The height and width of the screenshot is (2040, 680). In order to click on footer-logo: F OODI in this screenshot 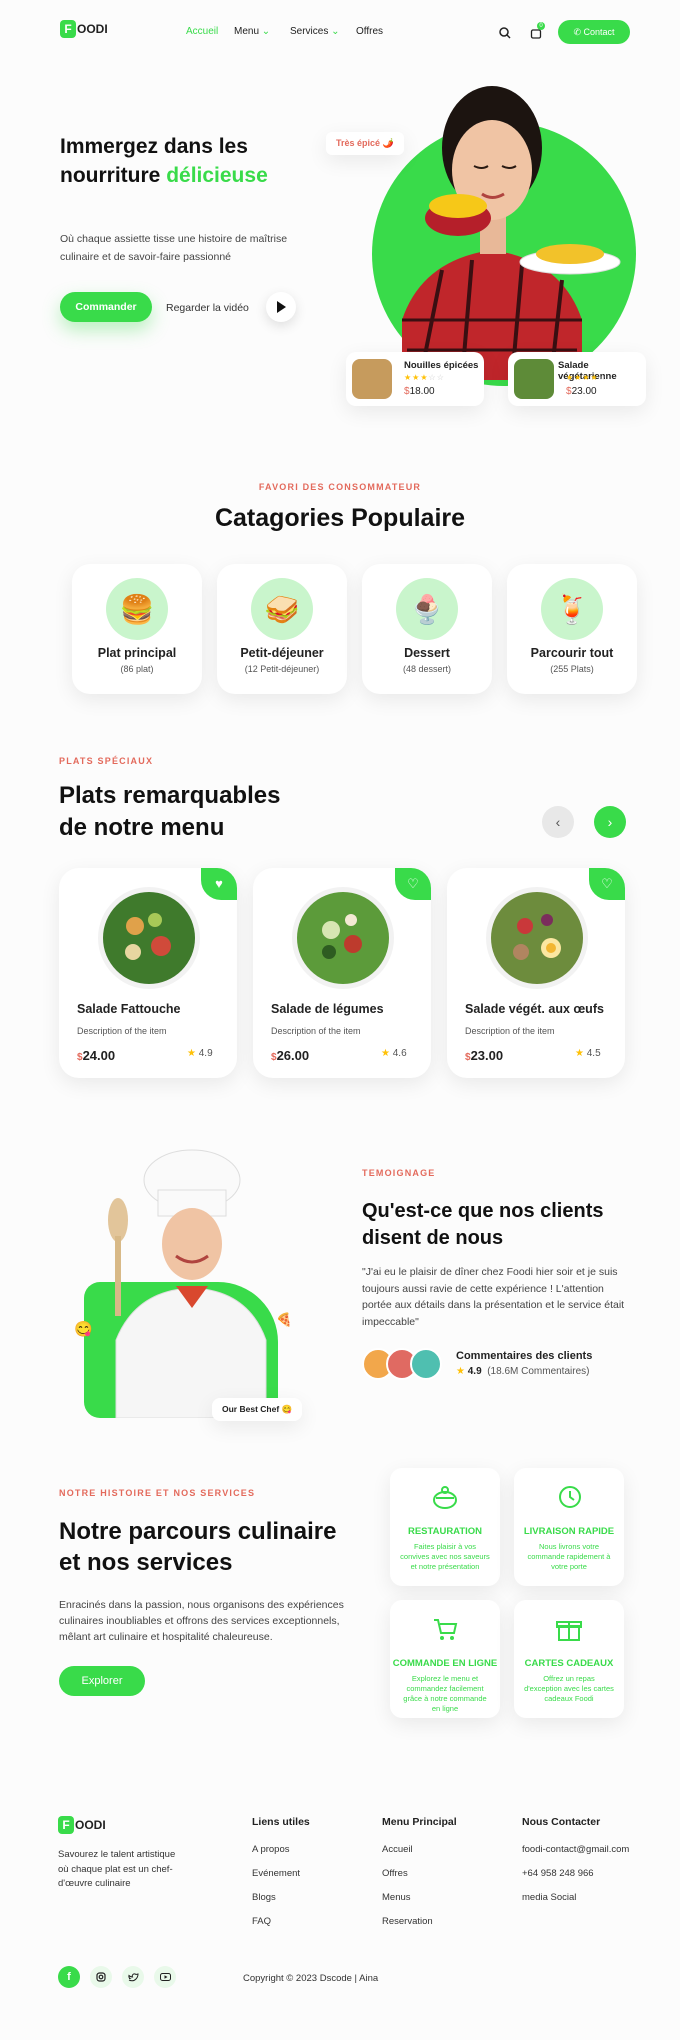, I will do `click(82, 1825)`.